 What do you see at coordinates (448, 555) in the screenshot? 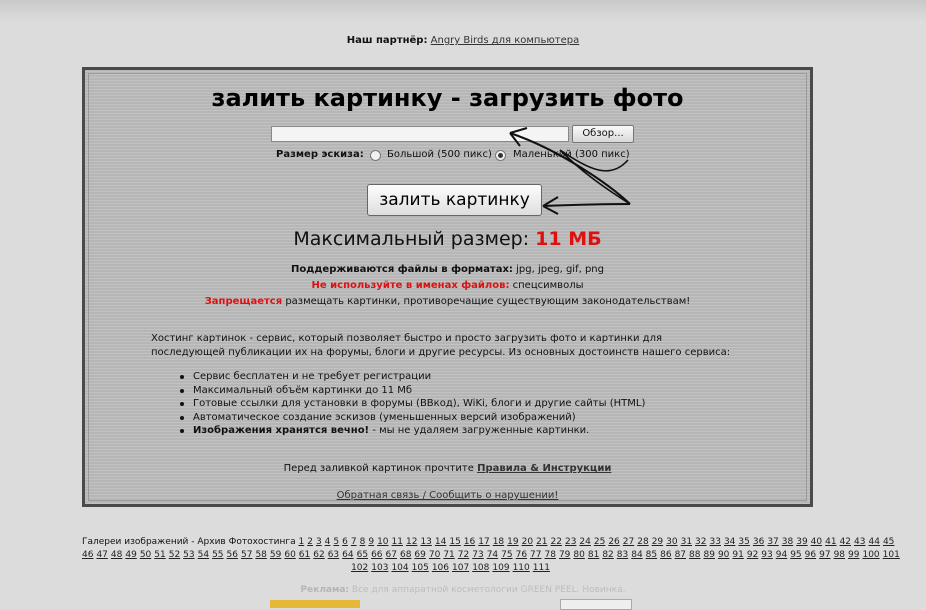
I see `gallery-page-link: 71` at bounding box center [448, 555].